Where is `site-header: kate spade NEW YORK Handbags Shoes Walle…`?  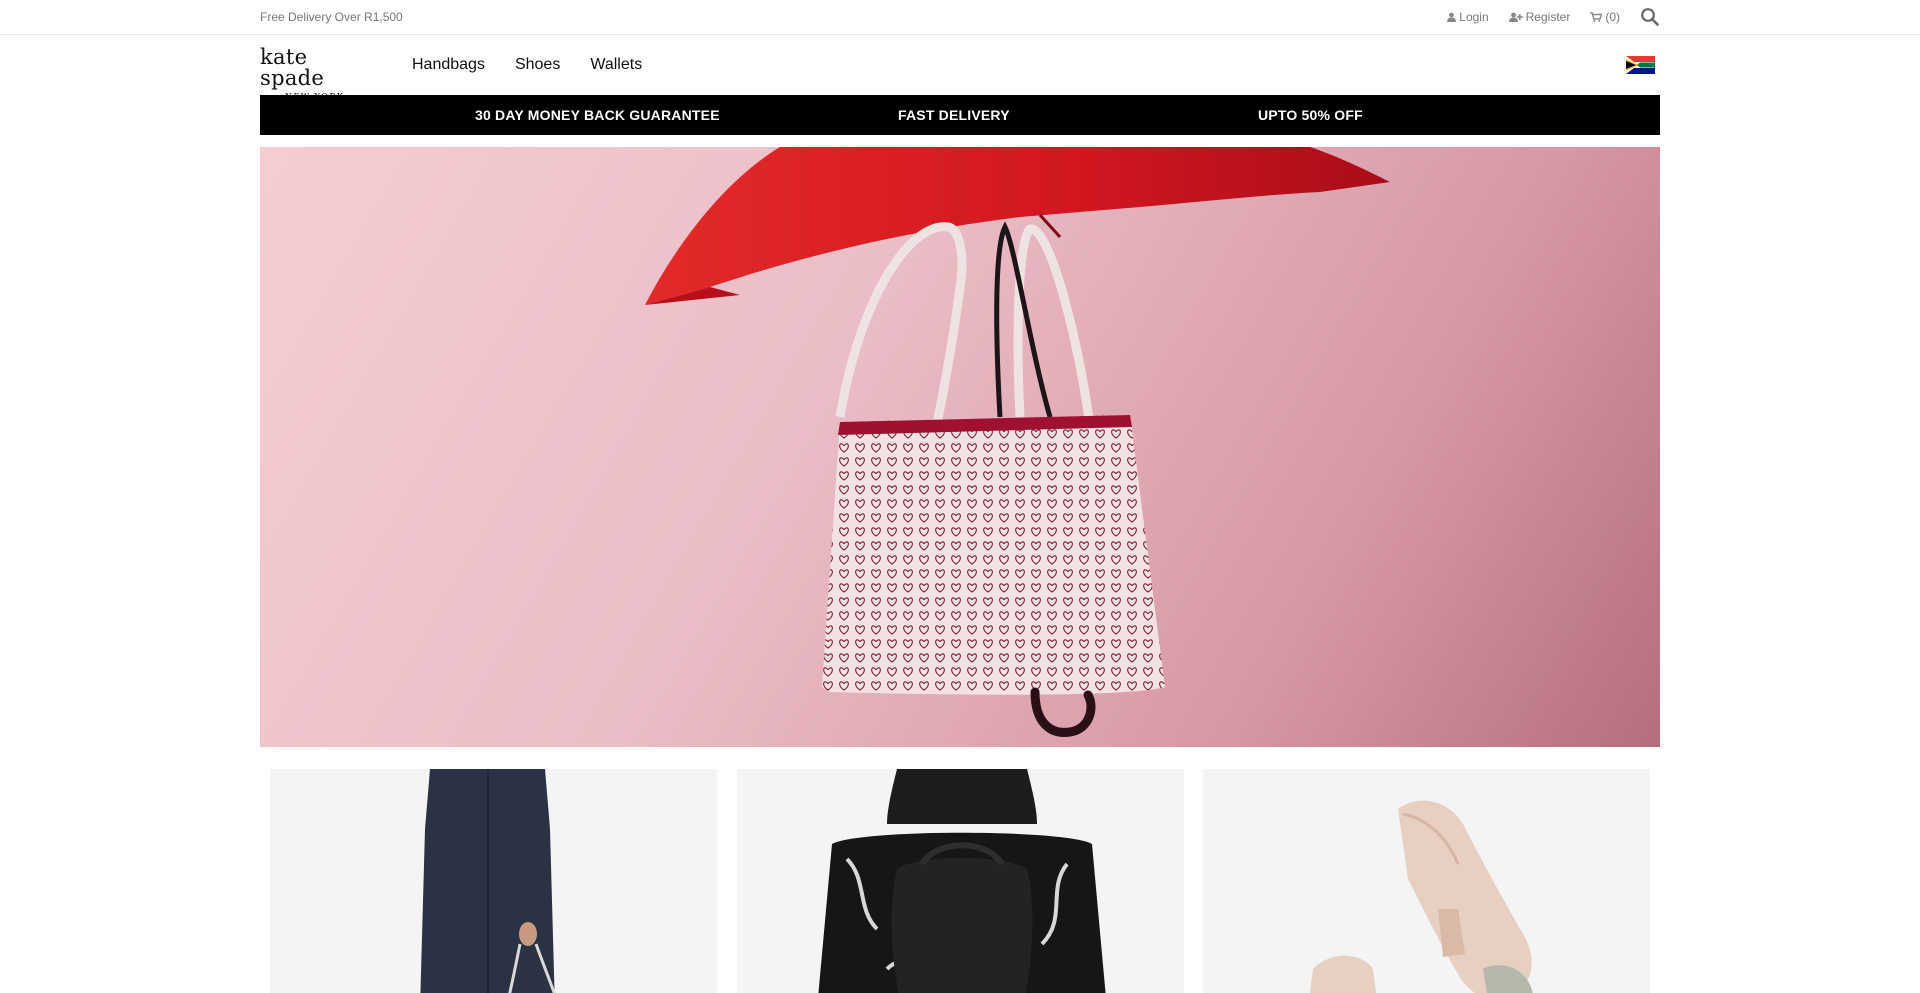 site-header: kate spade NEW YORK Handbags Shoes Walle… is located at coordinates (960, 68).